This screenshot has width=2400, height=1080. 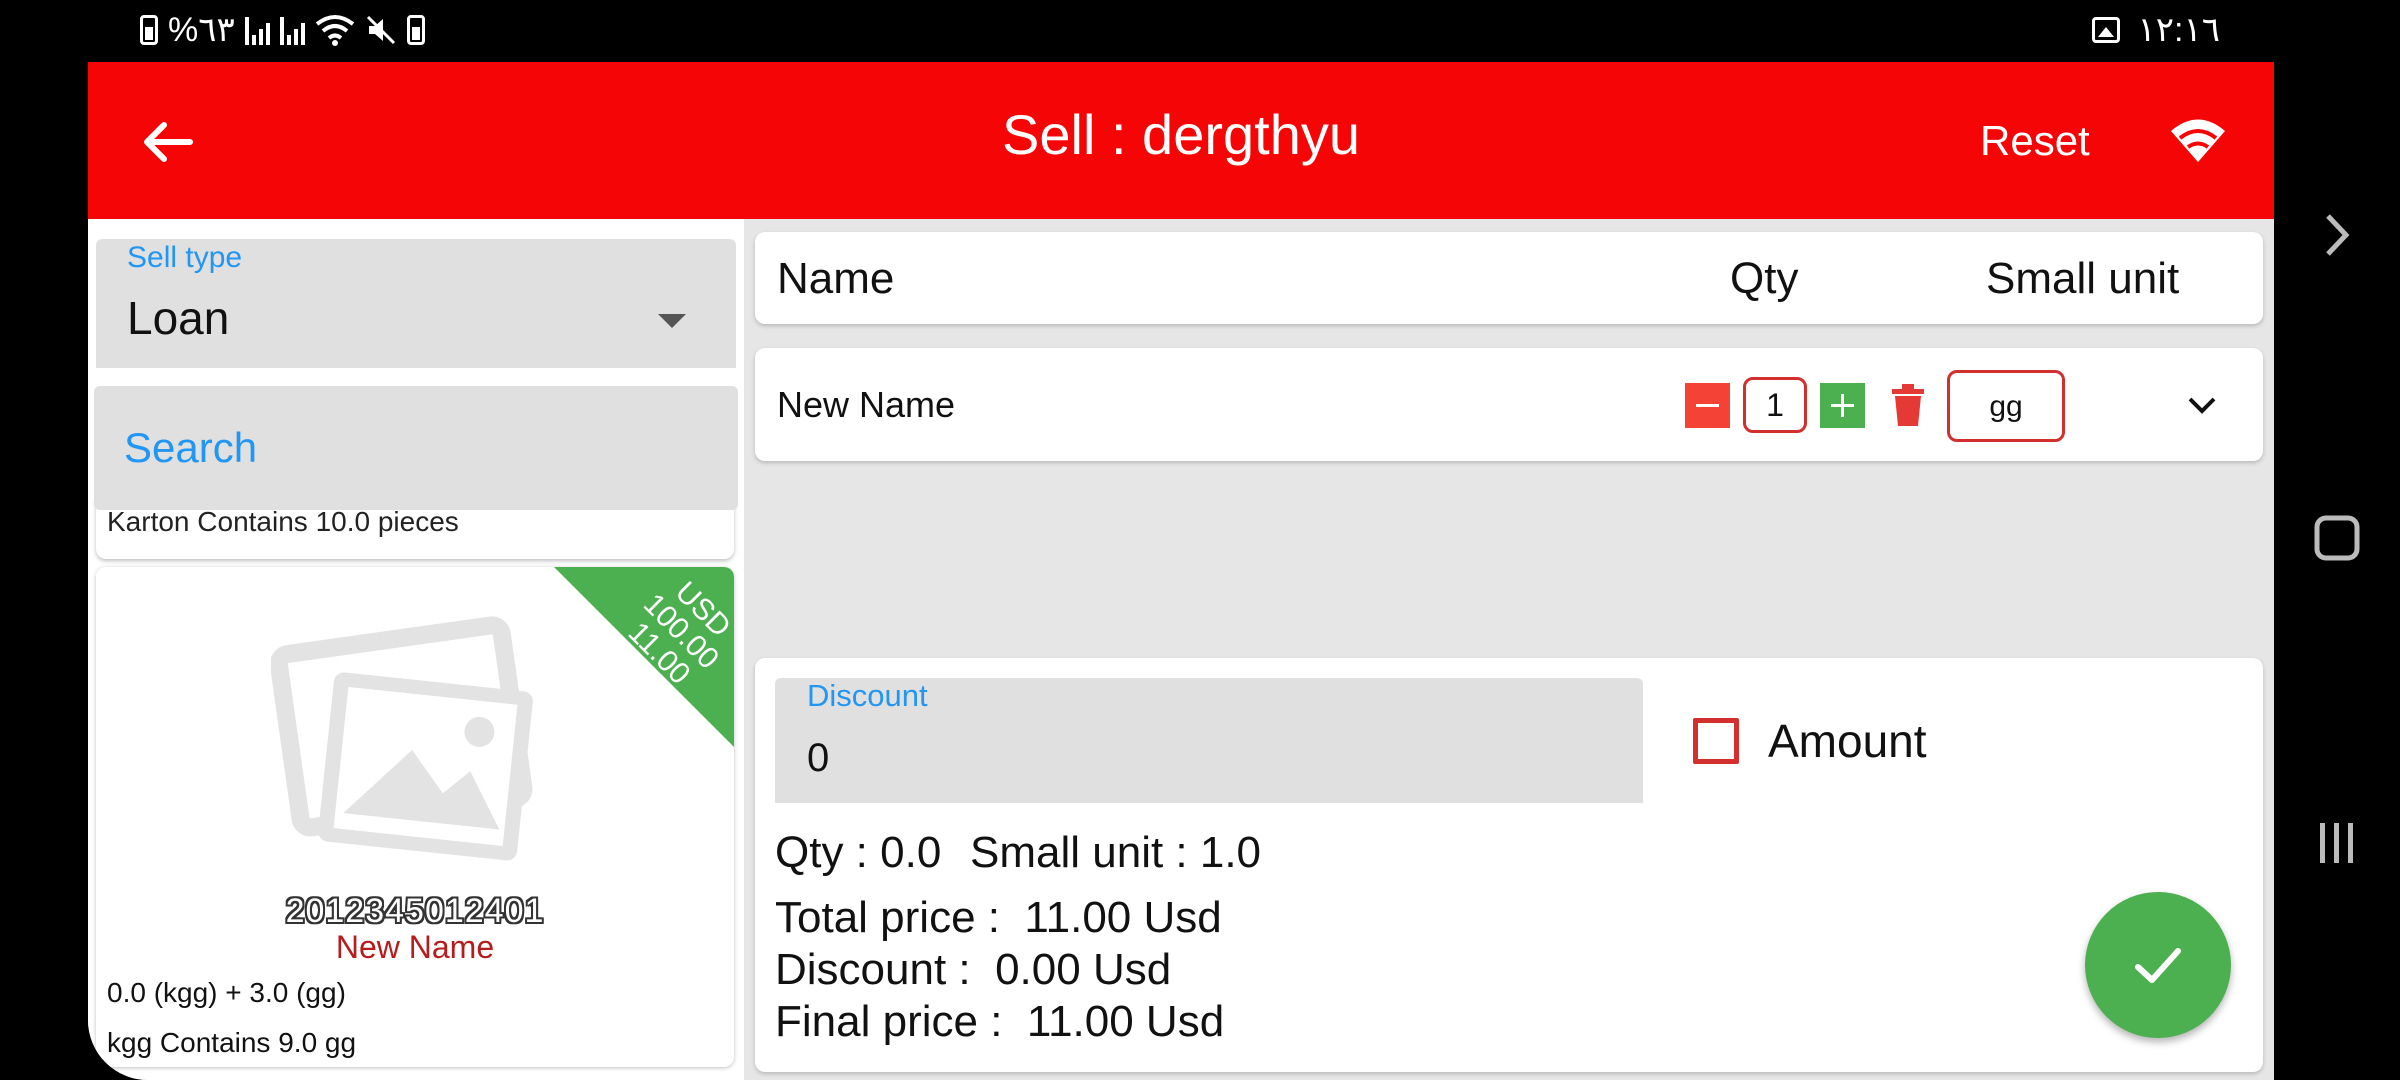 What do you see at coordinates (415, 911) in the screenshot?
I see `product-barcode: 2012345012401` at bounding box center [415, 911].